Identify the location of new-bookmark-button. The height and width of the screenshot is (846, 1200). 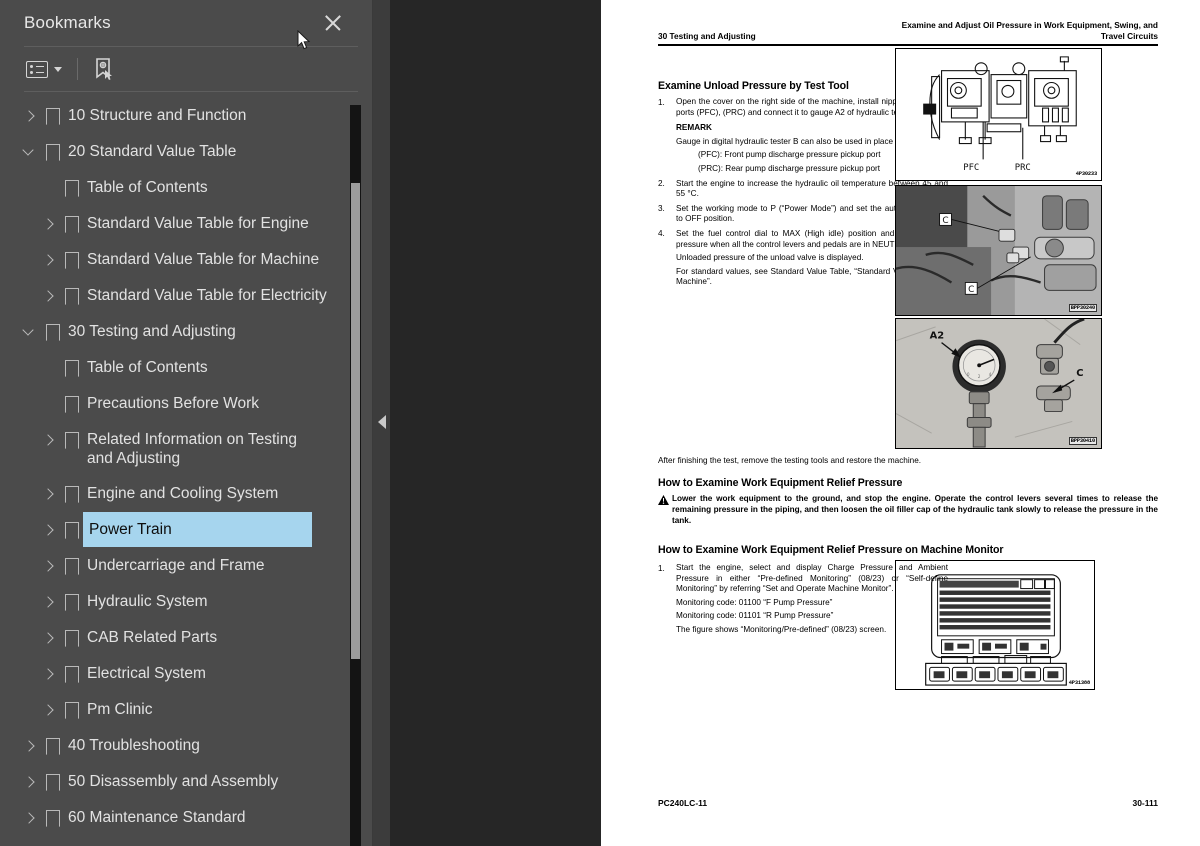
(104, 69).